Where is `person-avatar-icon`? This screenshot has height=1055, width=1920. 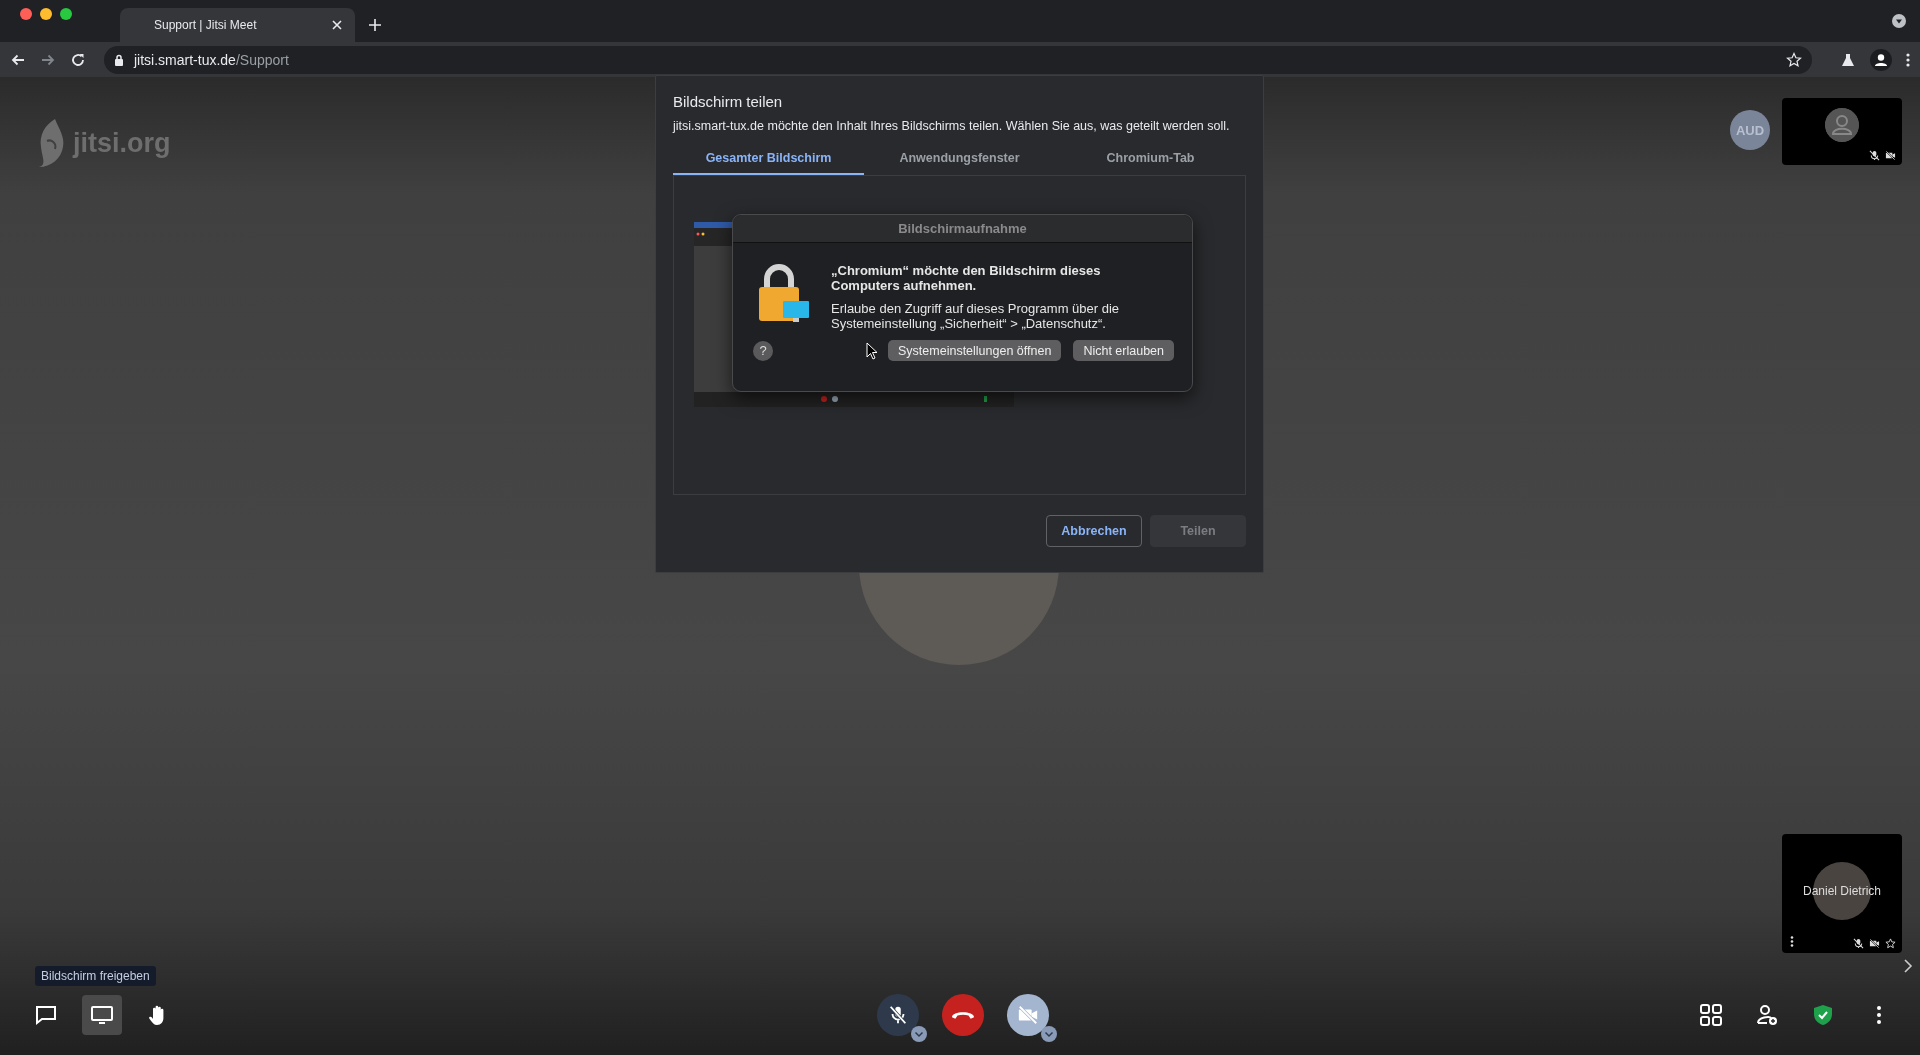
person-avatar-icon is located at coordinates (1842, 125).